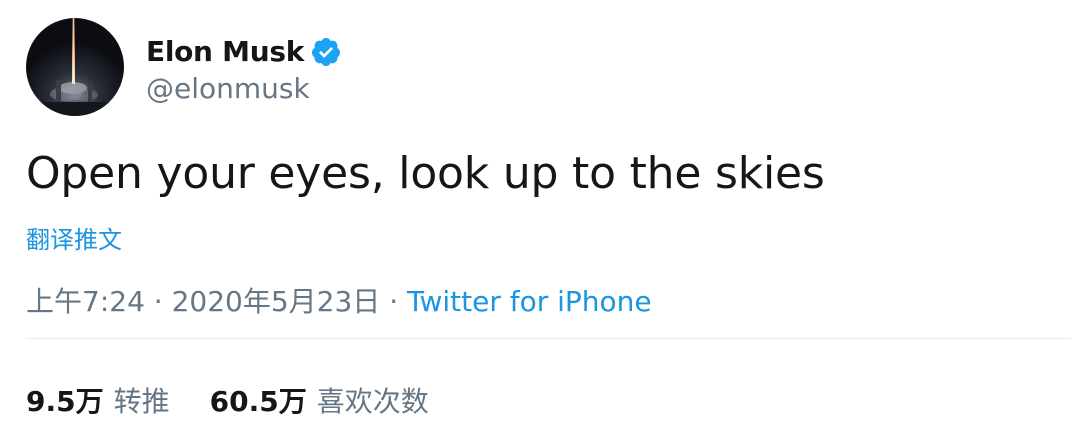 The image size is (1071, 428). I want to click on tweet-header: Elon Musk @elonmusk, so click(184, 67).